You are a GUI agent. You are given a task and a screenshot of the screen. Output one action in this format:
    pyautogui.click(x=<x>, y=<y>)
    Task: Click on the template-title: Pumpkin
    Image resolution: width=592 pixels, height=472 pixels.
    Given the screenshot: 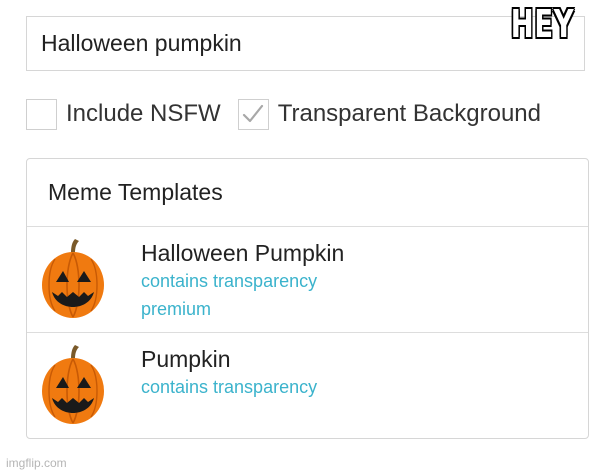 What is the action you would take?
    pyautogui.click(x=186, y=359)
    